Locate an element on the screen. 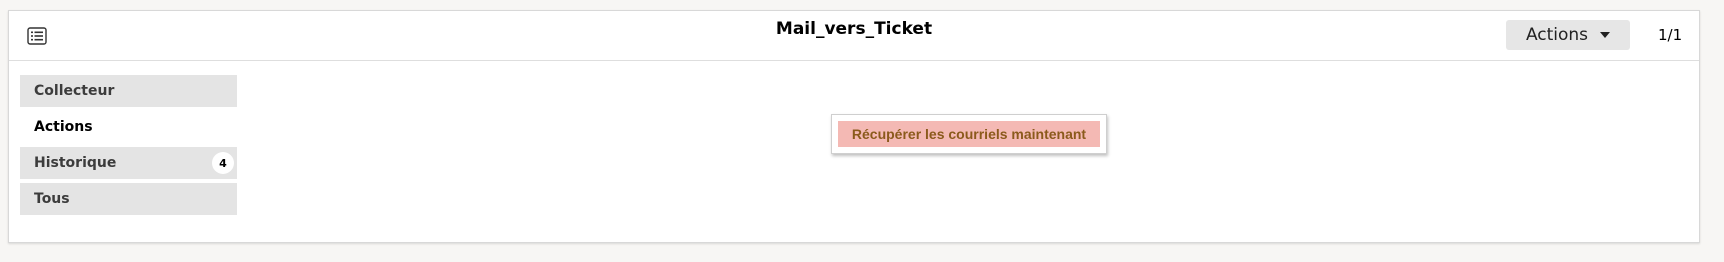 Image resolution: width=1724 pixels, height=262 pixels. fetch-mail-now-button: Récupérer les courriels maintenant is located at coordinates (969, 134).